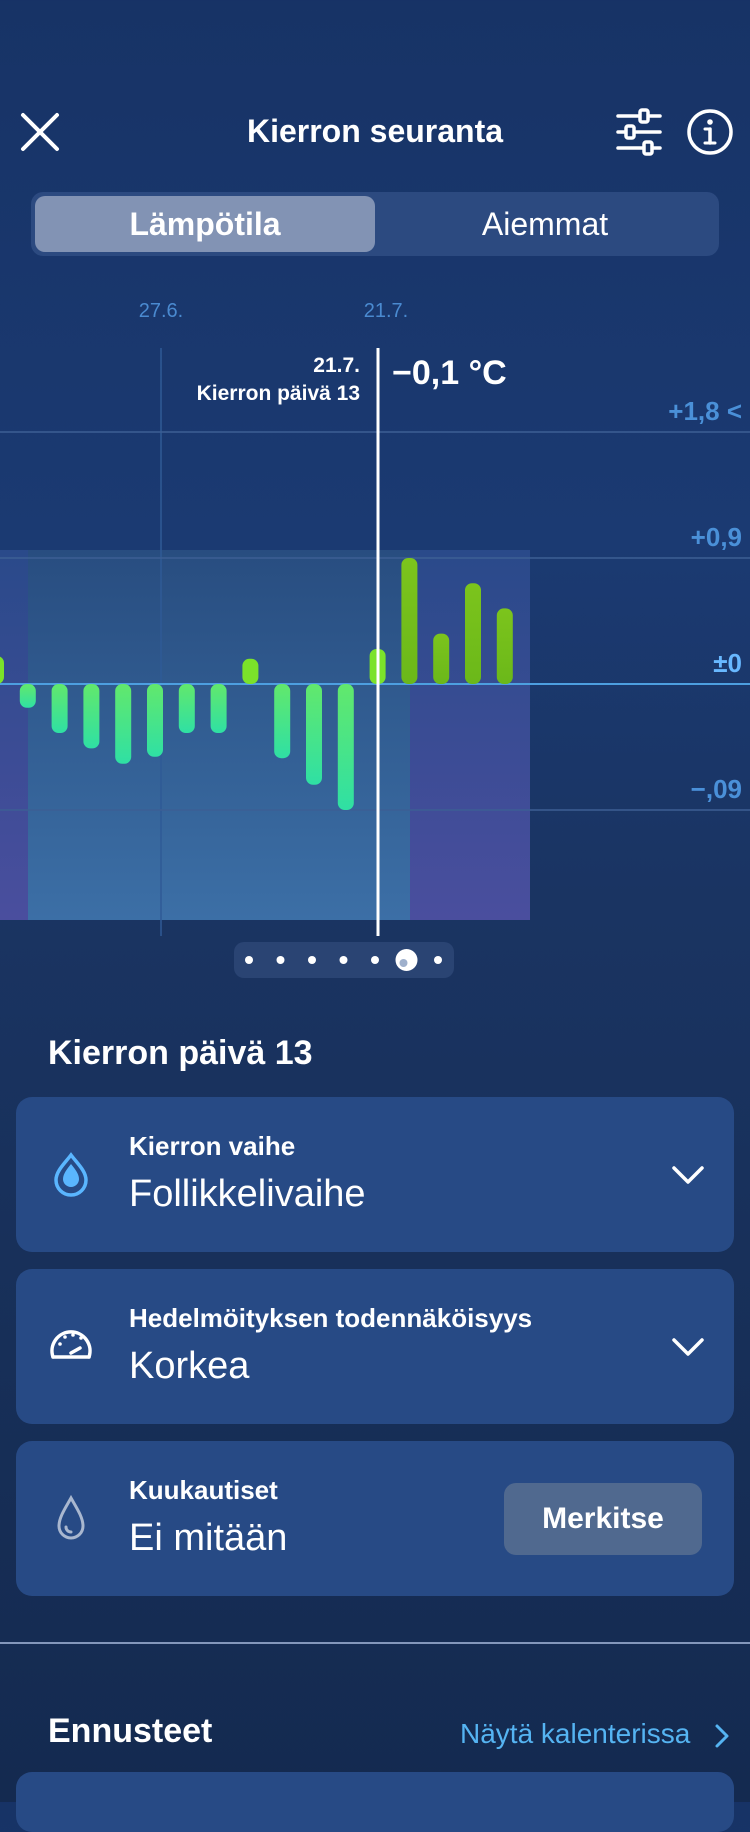 Image resolution: width=750 pixels, height=1832 pixels. I want to click on gauge-icon, so click(71, 1346).